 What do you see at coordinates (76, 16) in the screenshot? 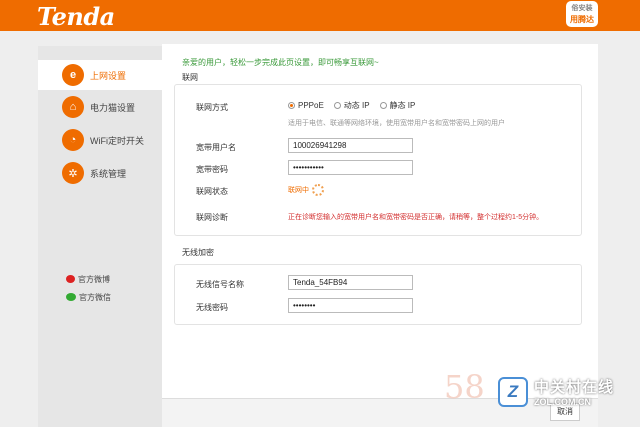
I see `tenda-logo: Tenda` at bounding box center [76, 16].